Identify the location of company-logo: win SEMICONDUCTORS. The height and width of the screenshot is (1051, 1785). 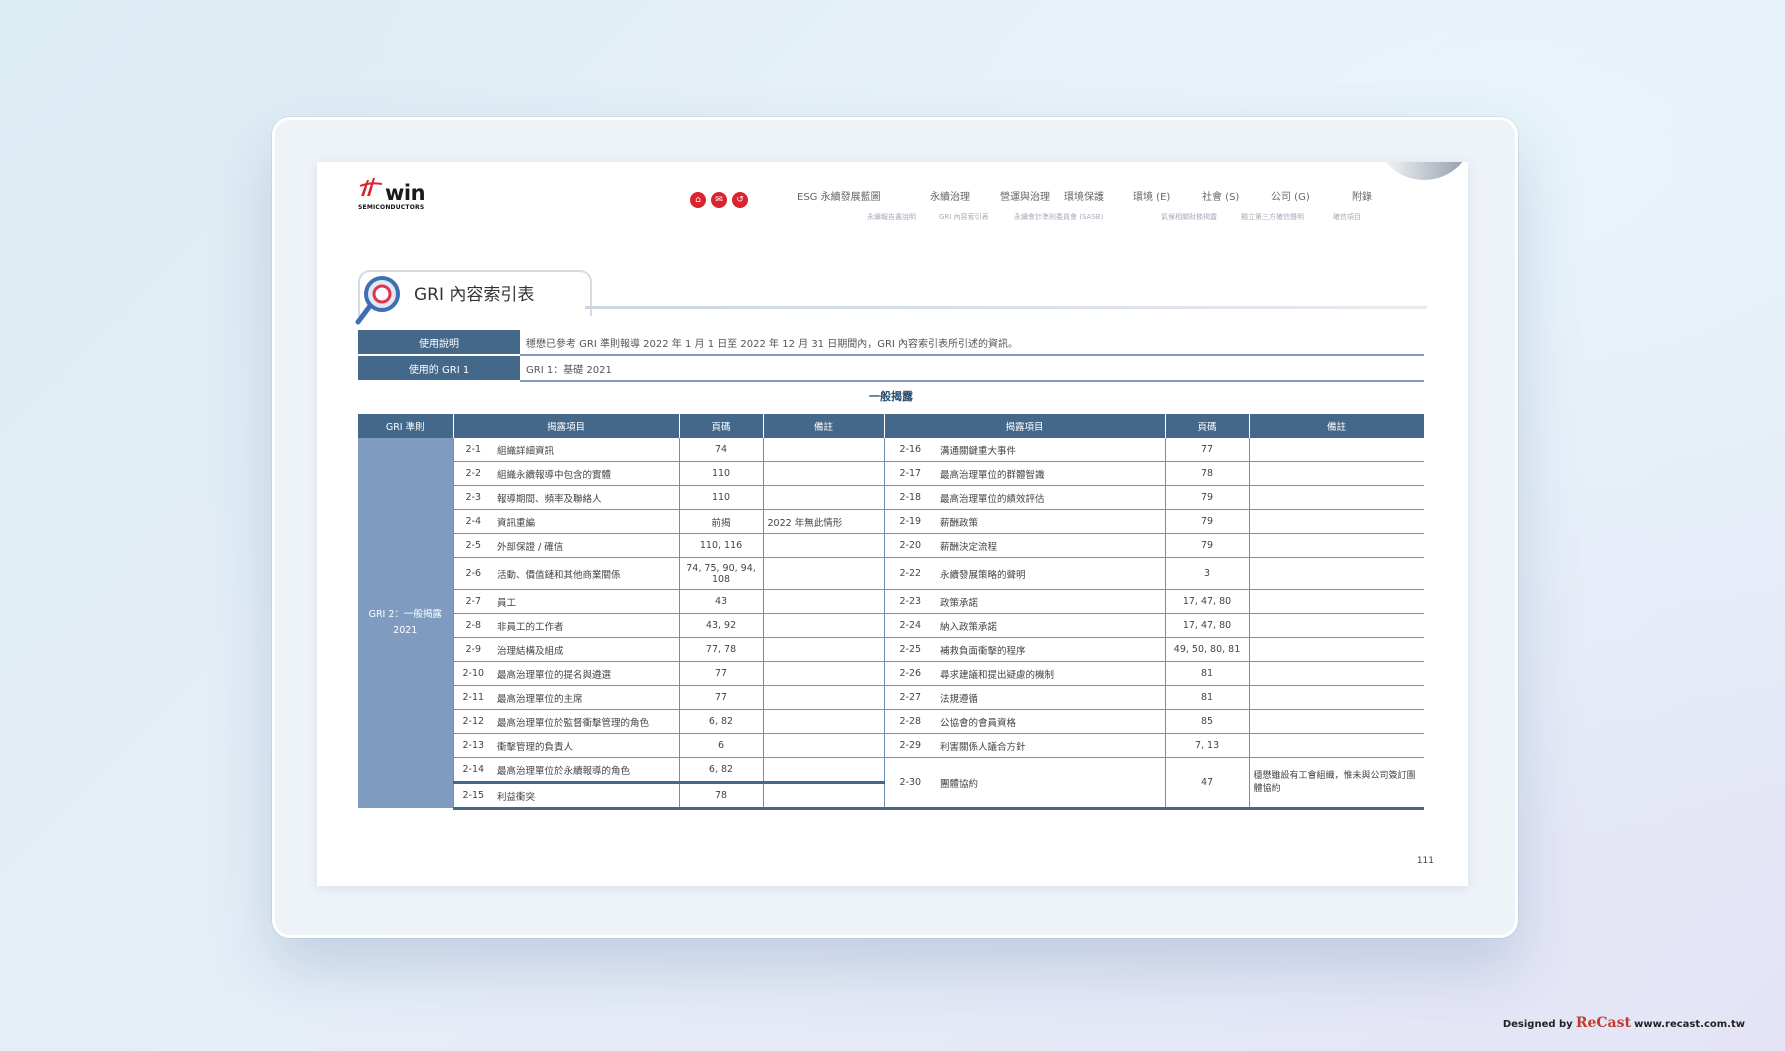
(393, 194).